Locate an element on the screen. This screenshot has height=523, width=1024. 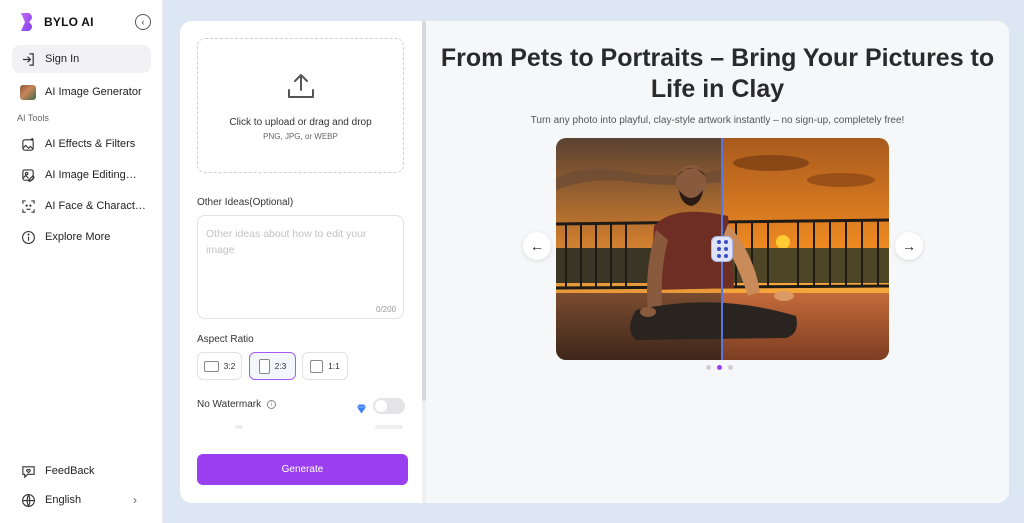
watermark-label: No Watermark is located at coordinates (229, 404).